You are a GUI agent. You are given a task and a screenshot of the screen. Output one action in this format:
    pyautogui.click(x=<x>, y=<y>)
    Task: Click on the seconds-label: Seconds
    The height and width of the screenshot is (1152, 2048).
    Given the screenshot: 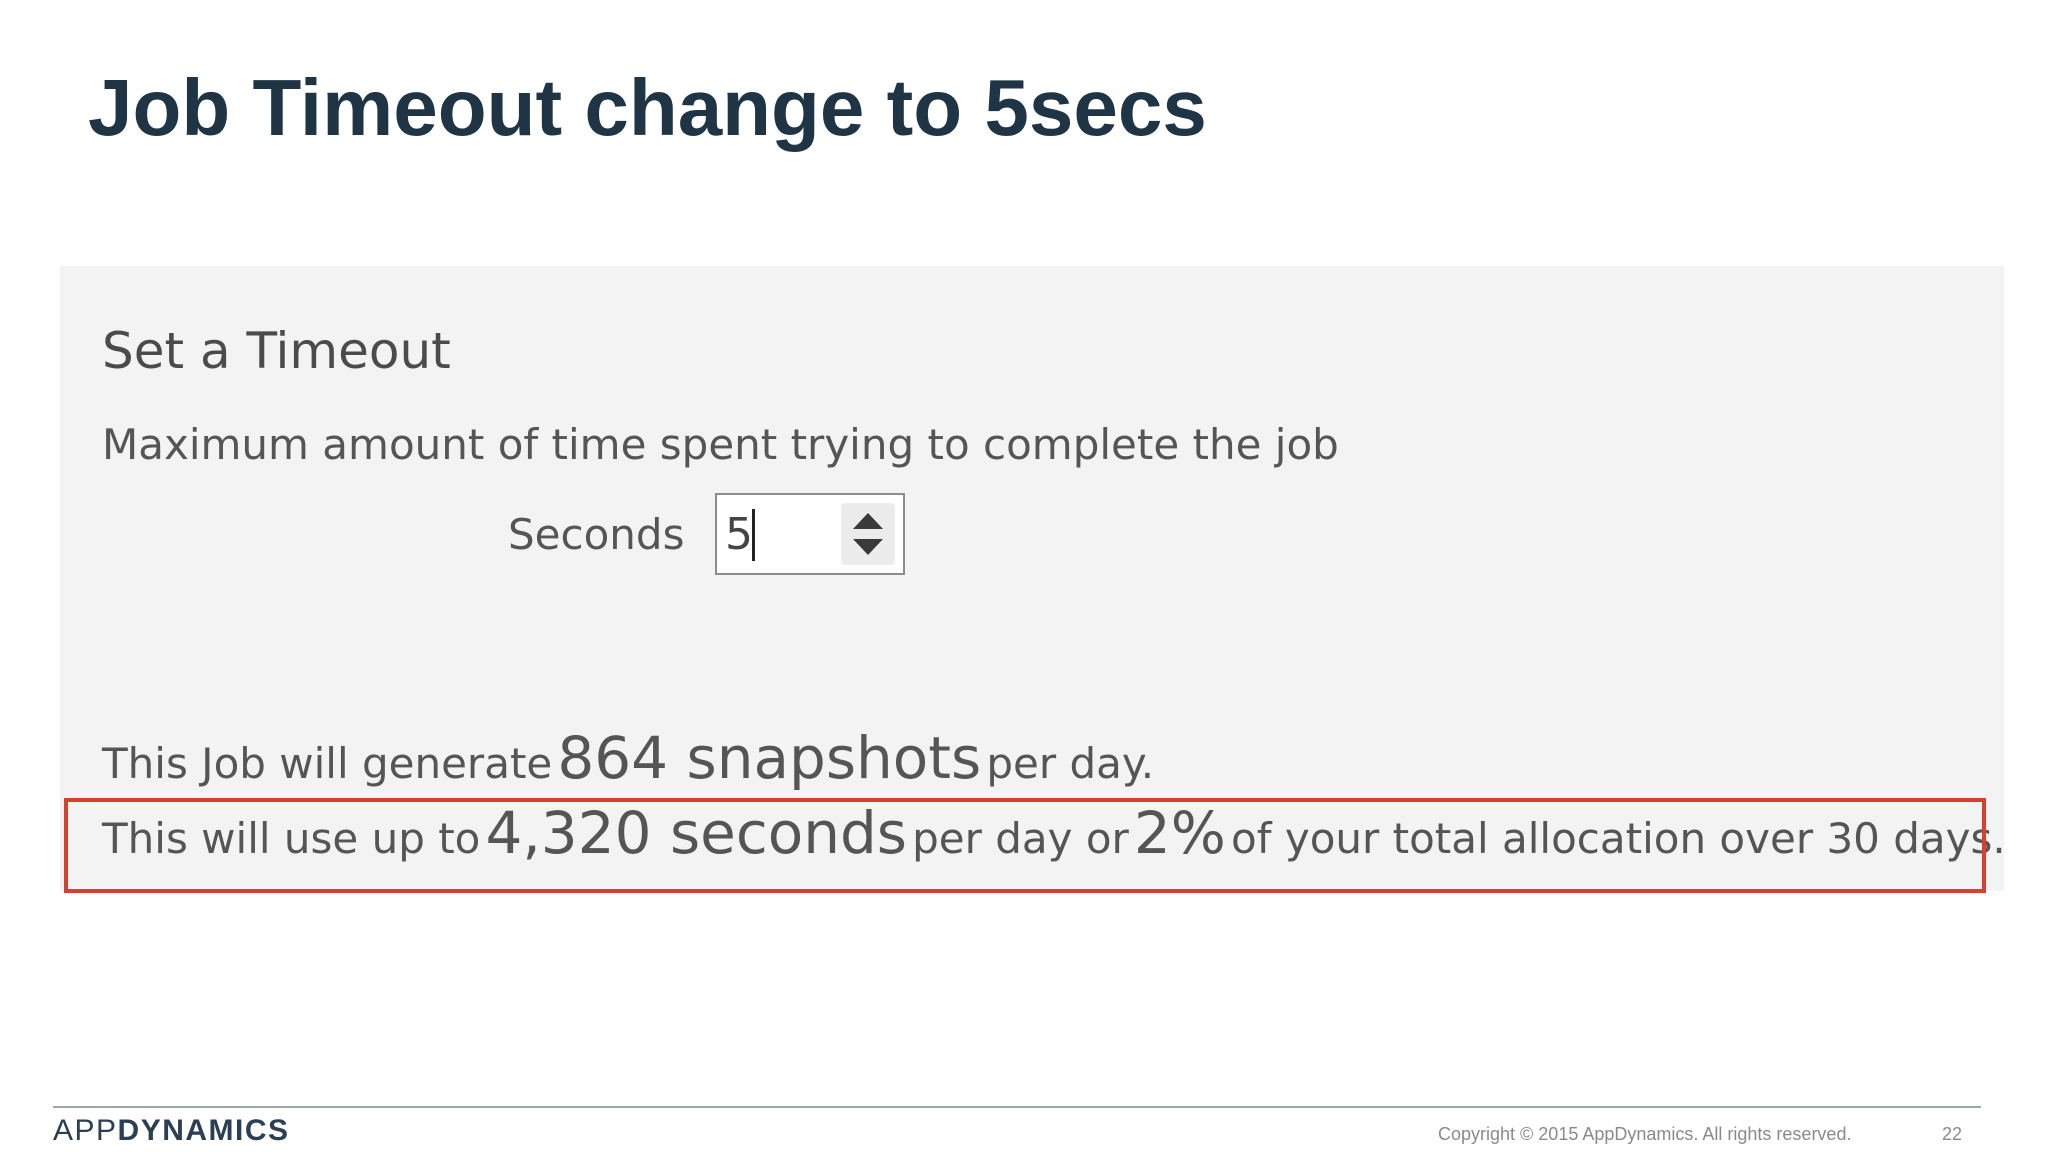 What is the action you would take?
    pyautogui.click(x=596, y=534)
    